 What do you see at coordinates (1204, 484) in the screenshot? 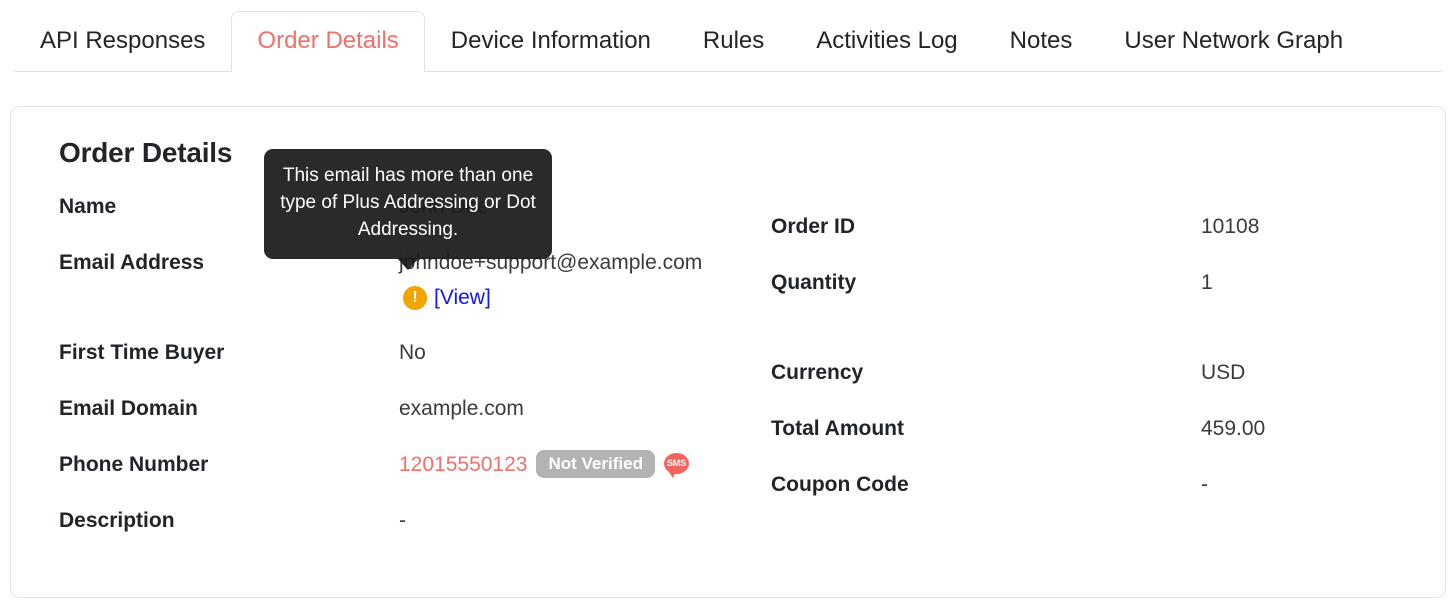
I see `value-coupon-code: -` at bounding box center [1204, 484].